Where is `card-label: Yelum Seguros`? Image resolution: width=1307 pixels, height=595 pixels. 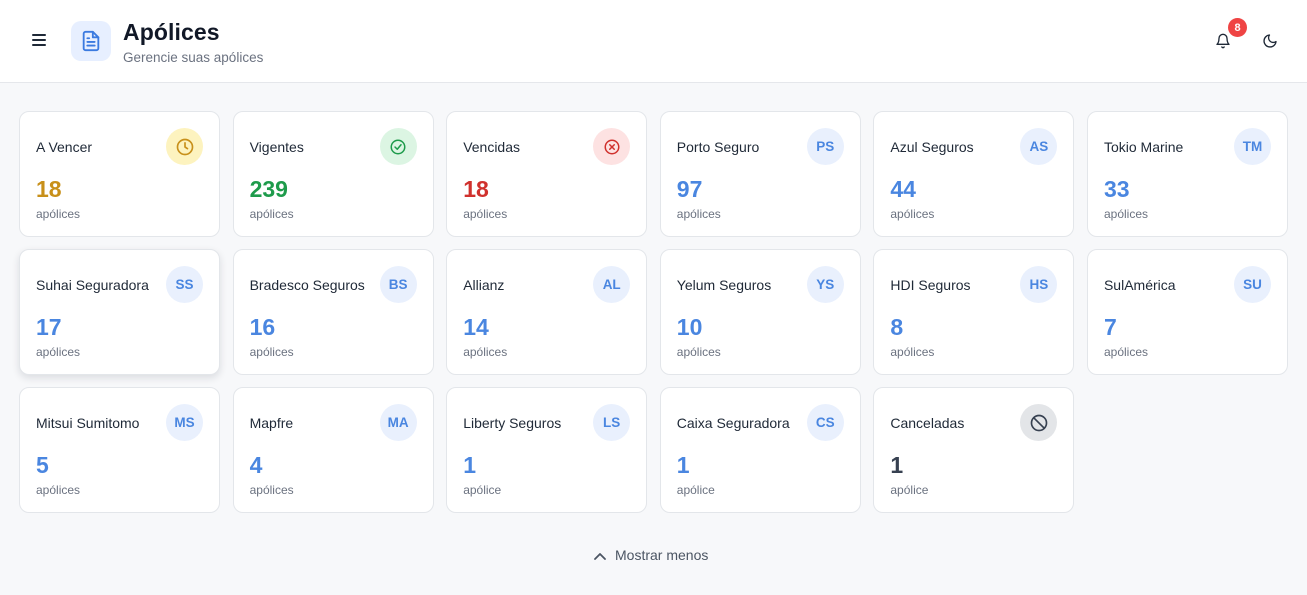 card-label: Yelum Seguros is located at coordinates (724, 285).